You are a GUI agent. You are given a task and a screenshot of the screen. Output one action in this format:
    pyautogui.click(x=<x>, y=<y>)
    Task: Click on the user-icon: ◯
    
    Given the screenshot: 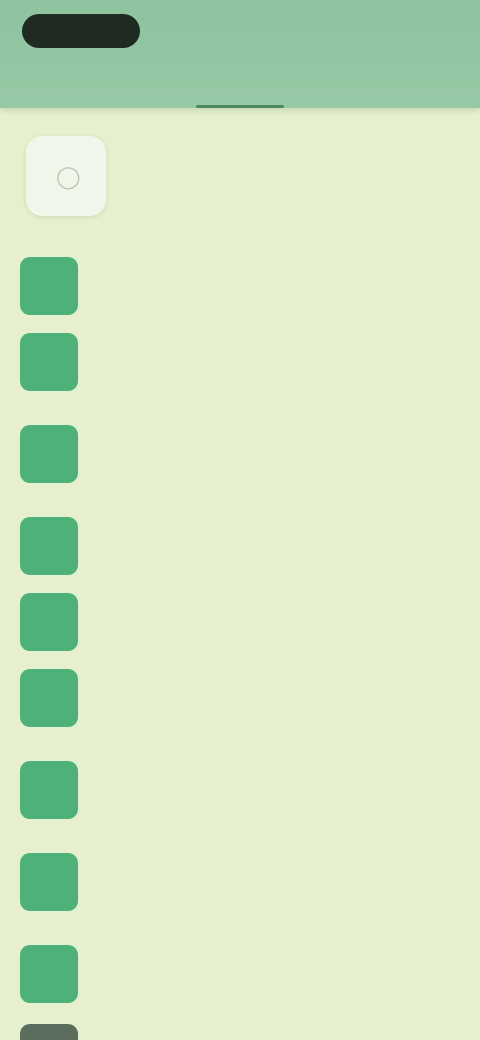 What is the action you would take?
    pyautogui.click(x=68, y=176)
    